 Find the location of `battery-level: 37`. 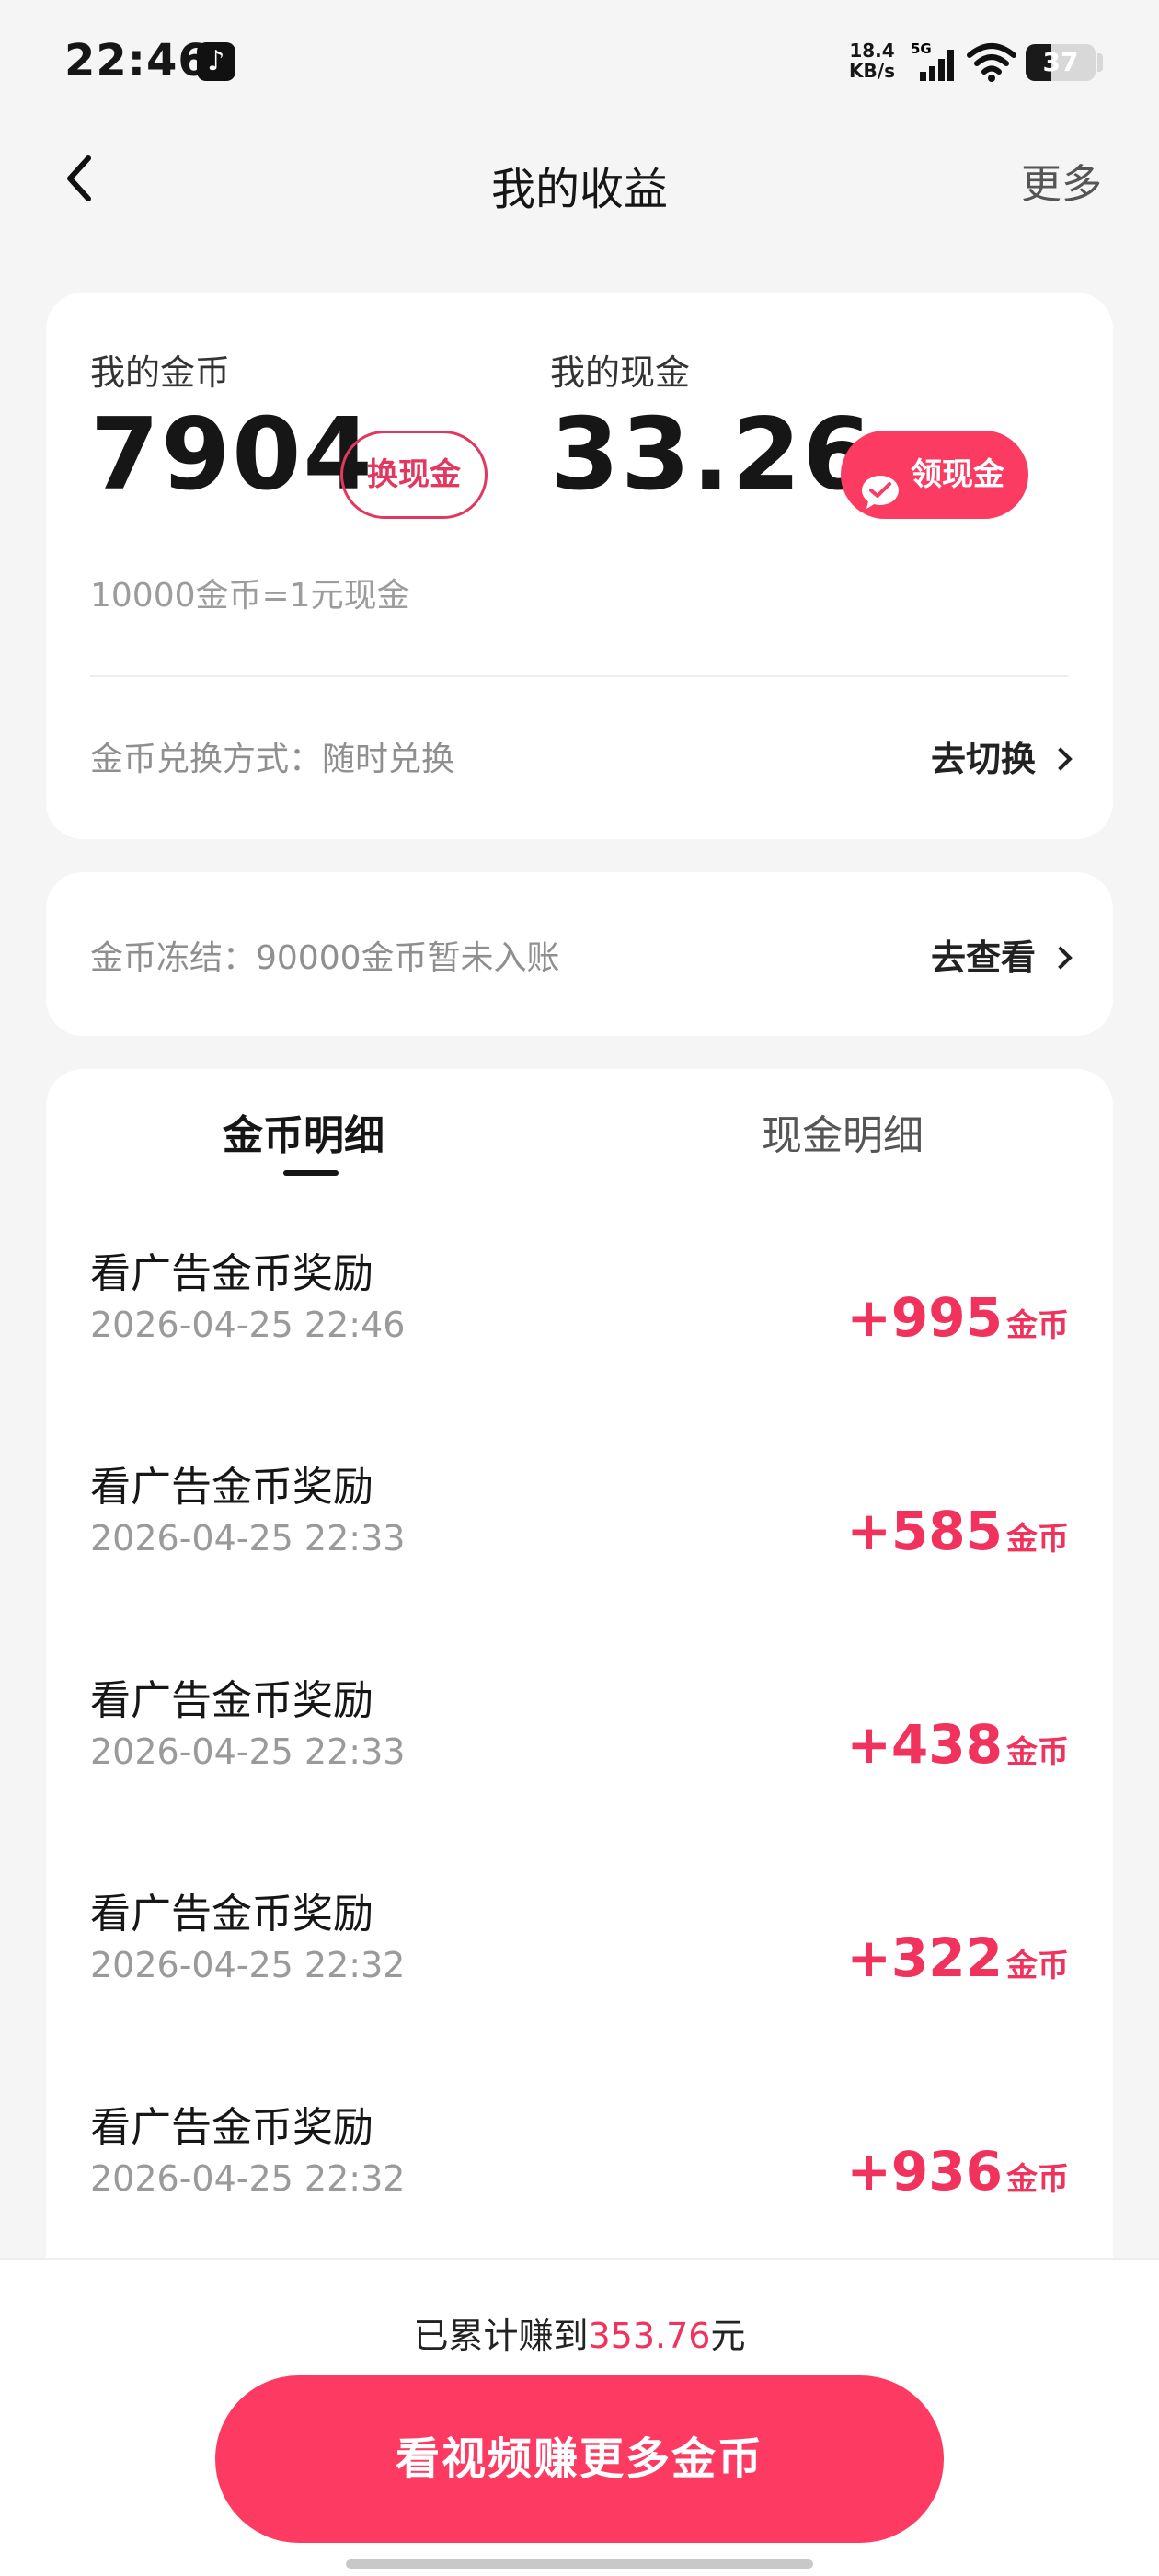

battery-level: 37 is located at coordinates (1060, 62).